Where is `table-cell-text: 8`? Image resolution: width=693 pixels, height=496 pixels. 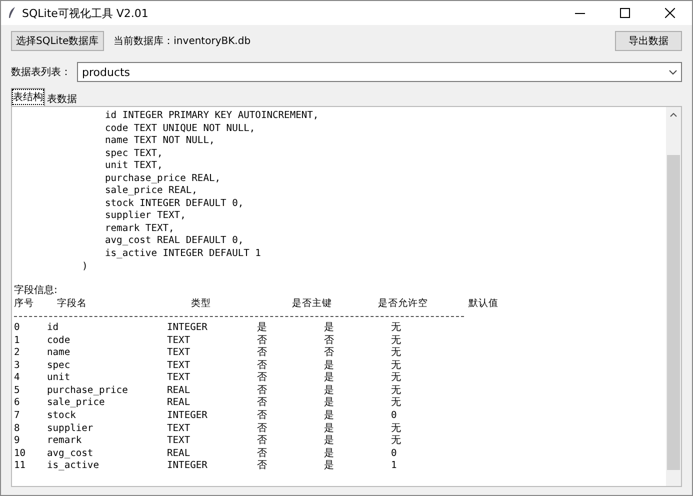 table-cell-text: 8 is located at coordinates (17, 429).